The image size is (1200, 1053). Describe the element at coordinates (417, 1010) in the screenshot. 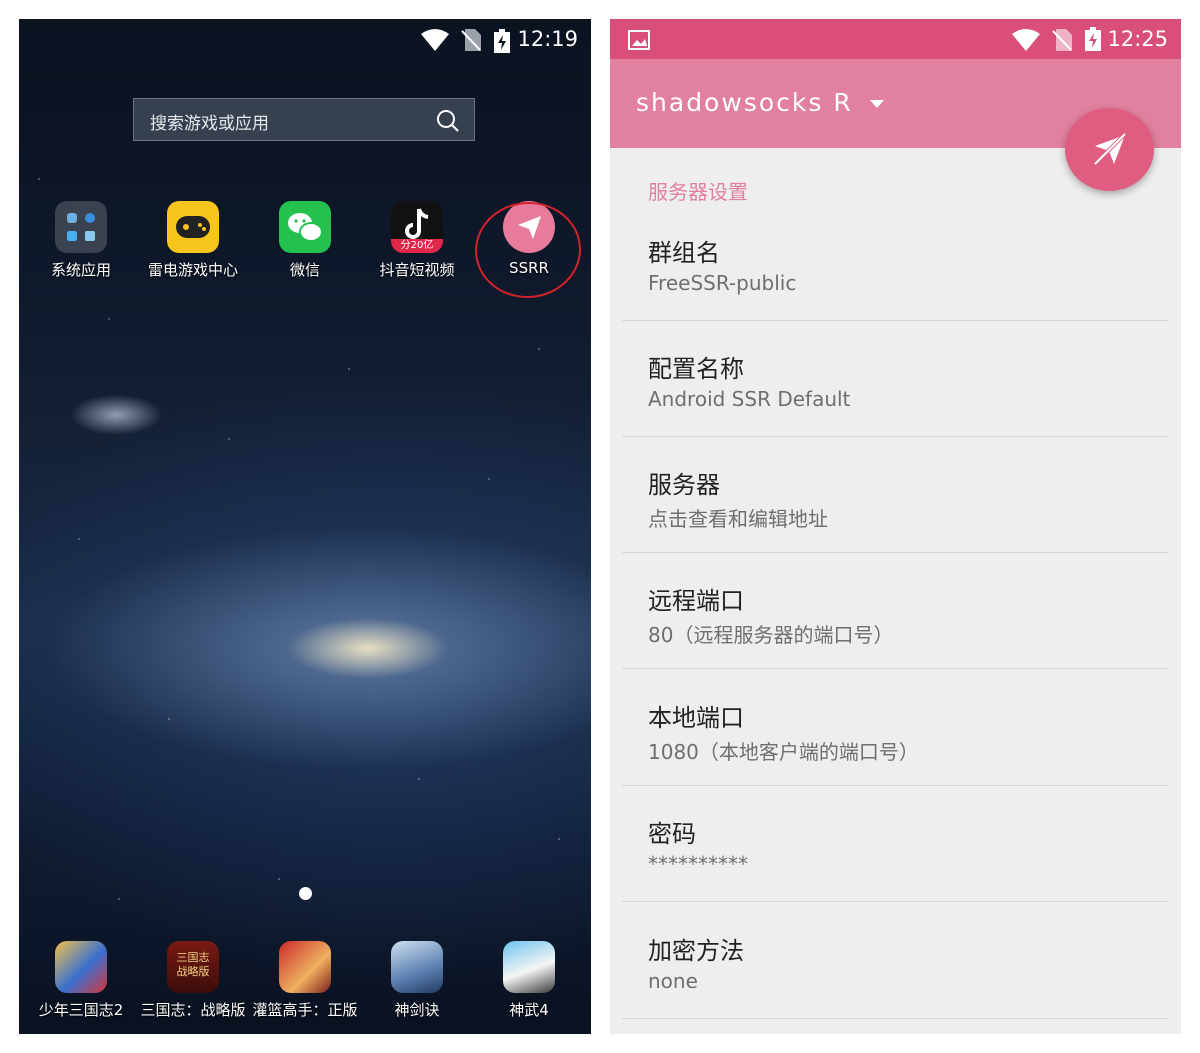

I see `app-label: 神剑诀` at that location.